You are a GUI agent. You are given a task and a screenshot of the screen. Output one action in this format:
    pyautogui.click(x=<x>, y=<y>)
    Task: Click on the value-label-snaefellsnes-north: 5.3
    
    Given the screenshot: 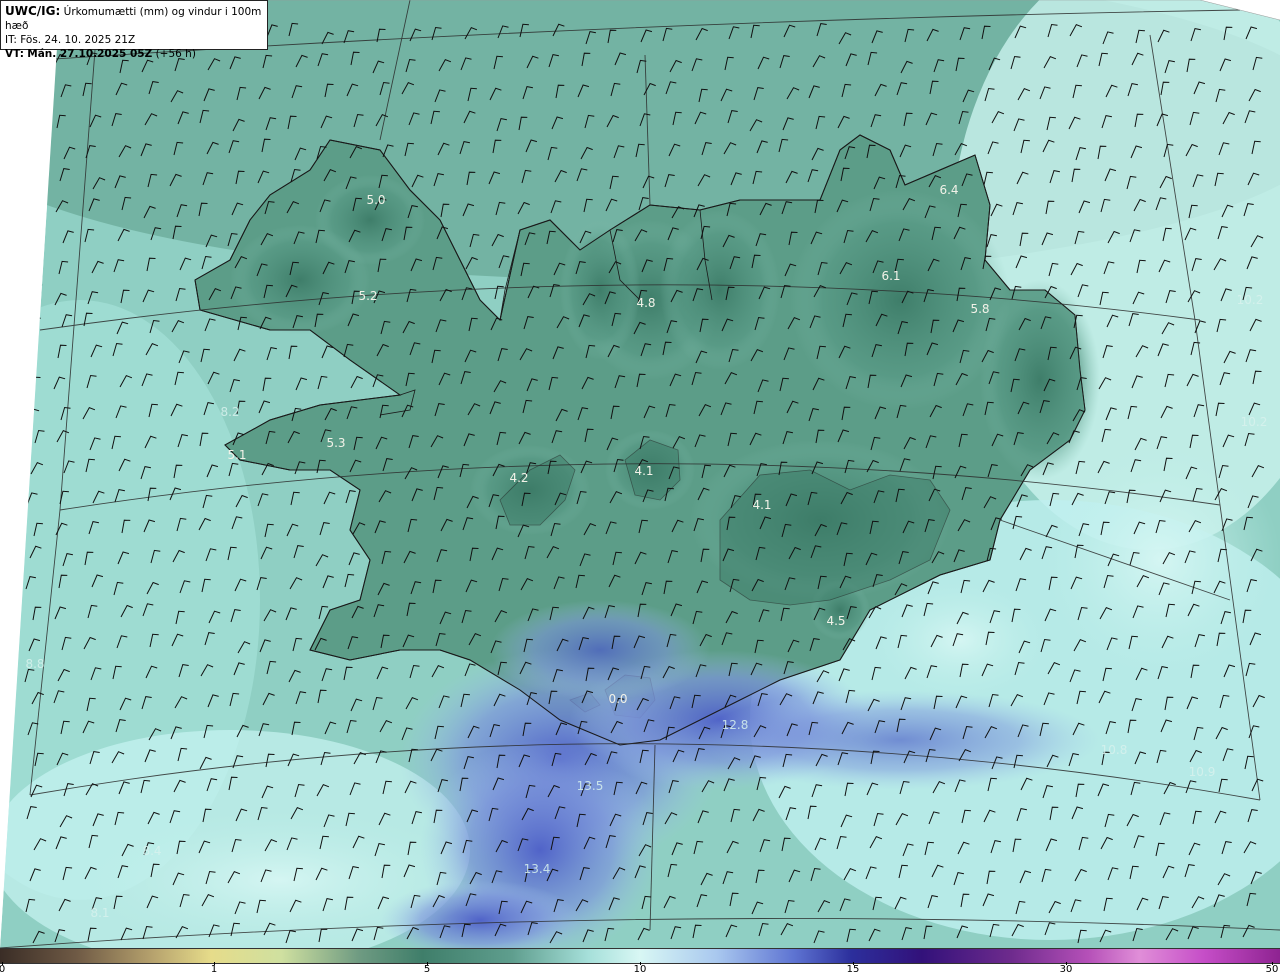 What is the action you would take?
    pyautogui.click(x=335, y=443)
    